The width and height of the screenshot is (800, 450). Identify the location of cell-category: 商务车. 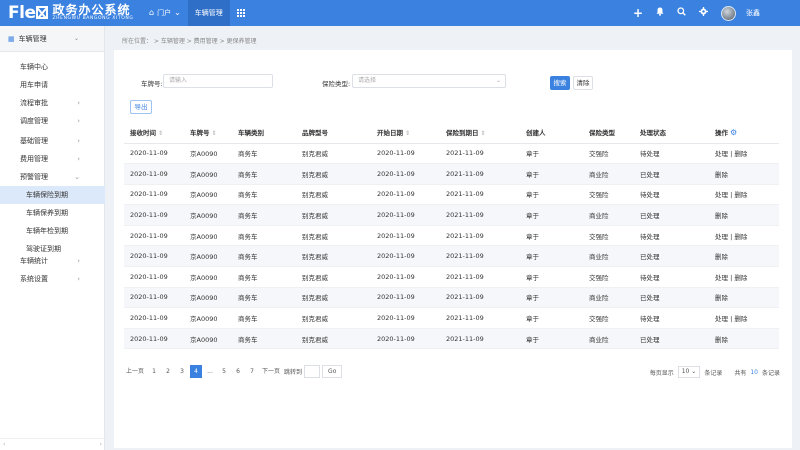
(270, 318).